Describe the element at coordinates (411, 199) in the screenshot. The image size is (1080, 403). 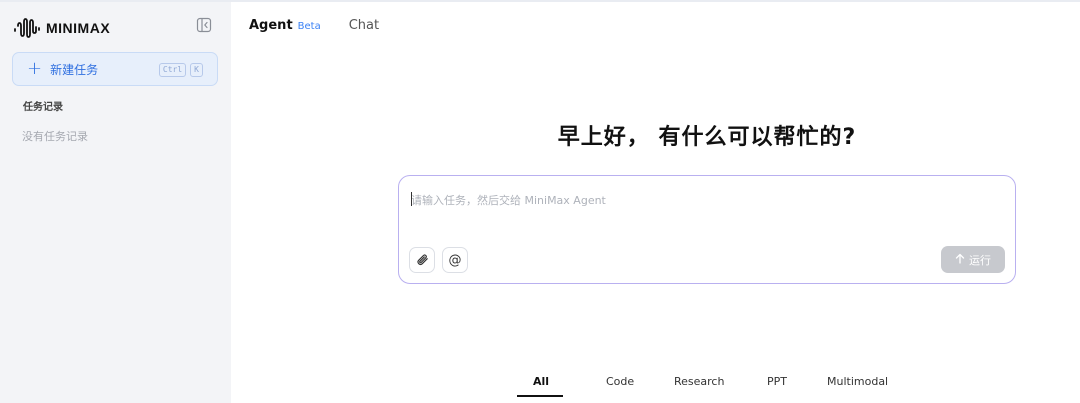
I see `text-caret` at that location.